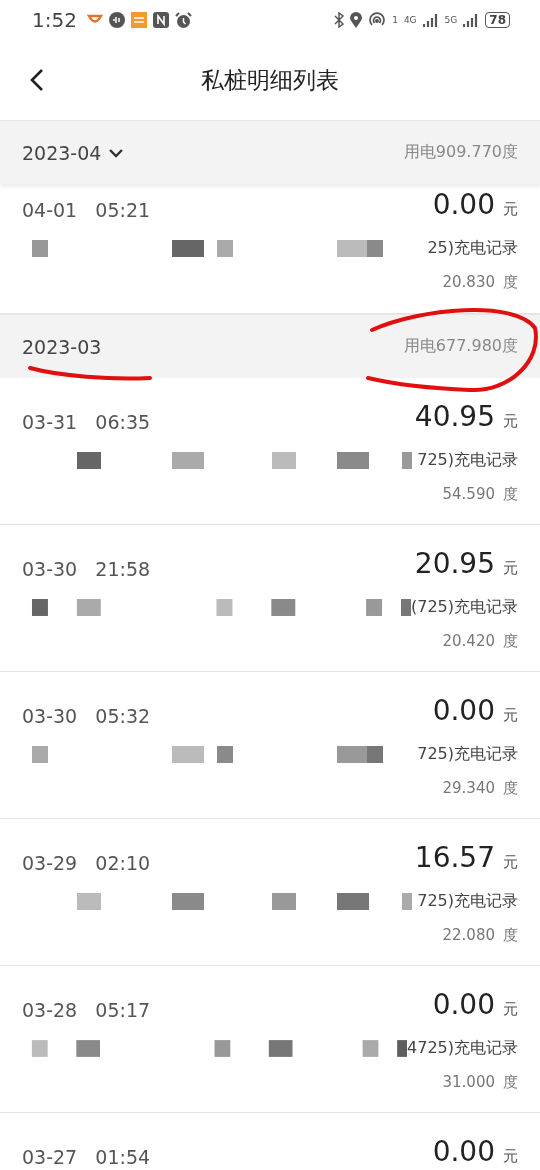  I want to click on battery-indicator: 78, so click(497, 20).